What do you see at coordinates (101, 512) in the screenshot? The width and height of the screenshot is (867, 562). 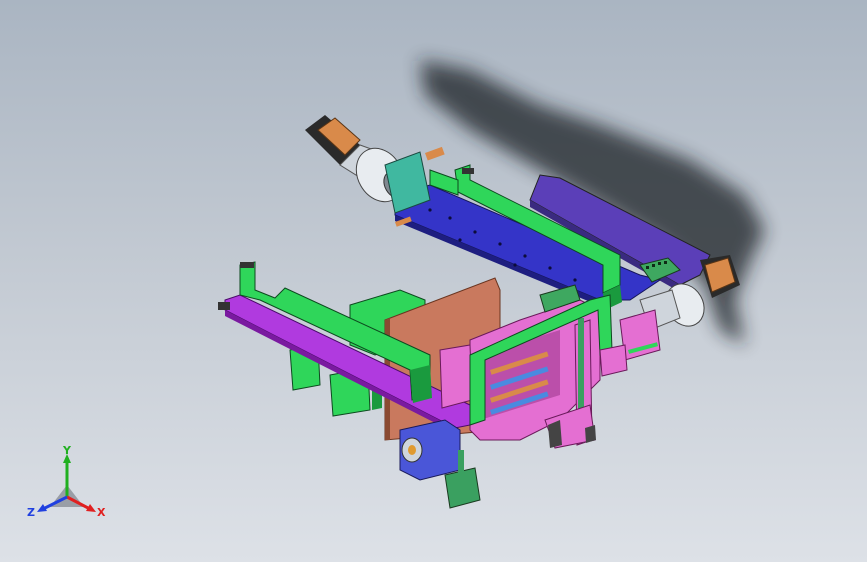 I see `x-axis-label: X` at bounding box center [101, 512].